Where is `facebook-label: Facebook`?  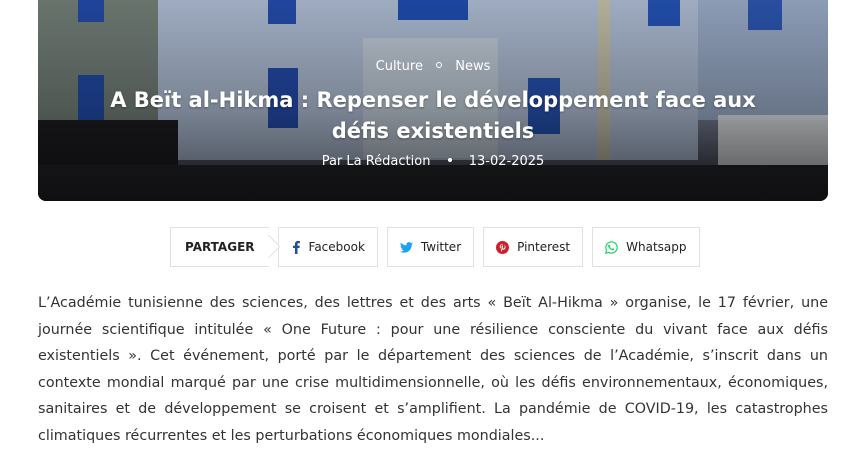
facebook-label: Facebook is located at coordinates (336, 247).